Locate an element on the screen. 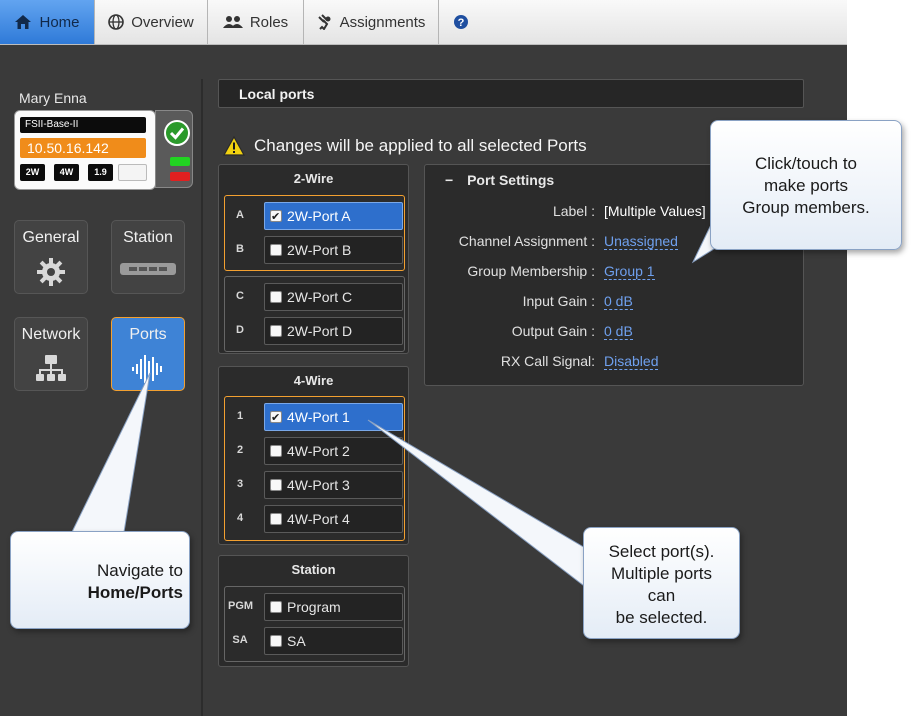  callout-line: make ports is located at coordinates (806, 185).